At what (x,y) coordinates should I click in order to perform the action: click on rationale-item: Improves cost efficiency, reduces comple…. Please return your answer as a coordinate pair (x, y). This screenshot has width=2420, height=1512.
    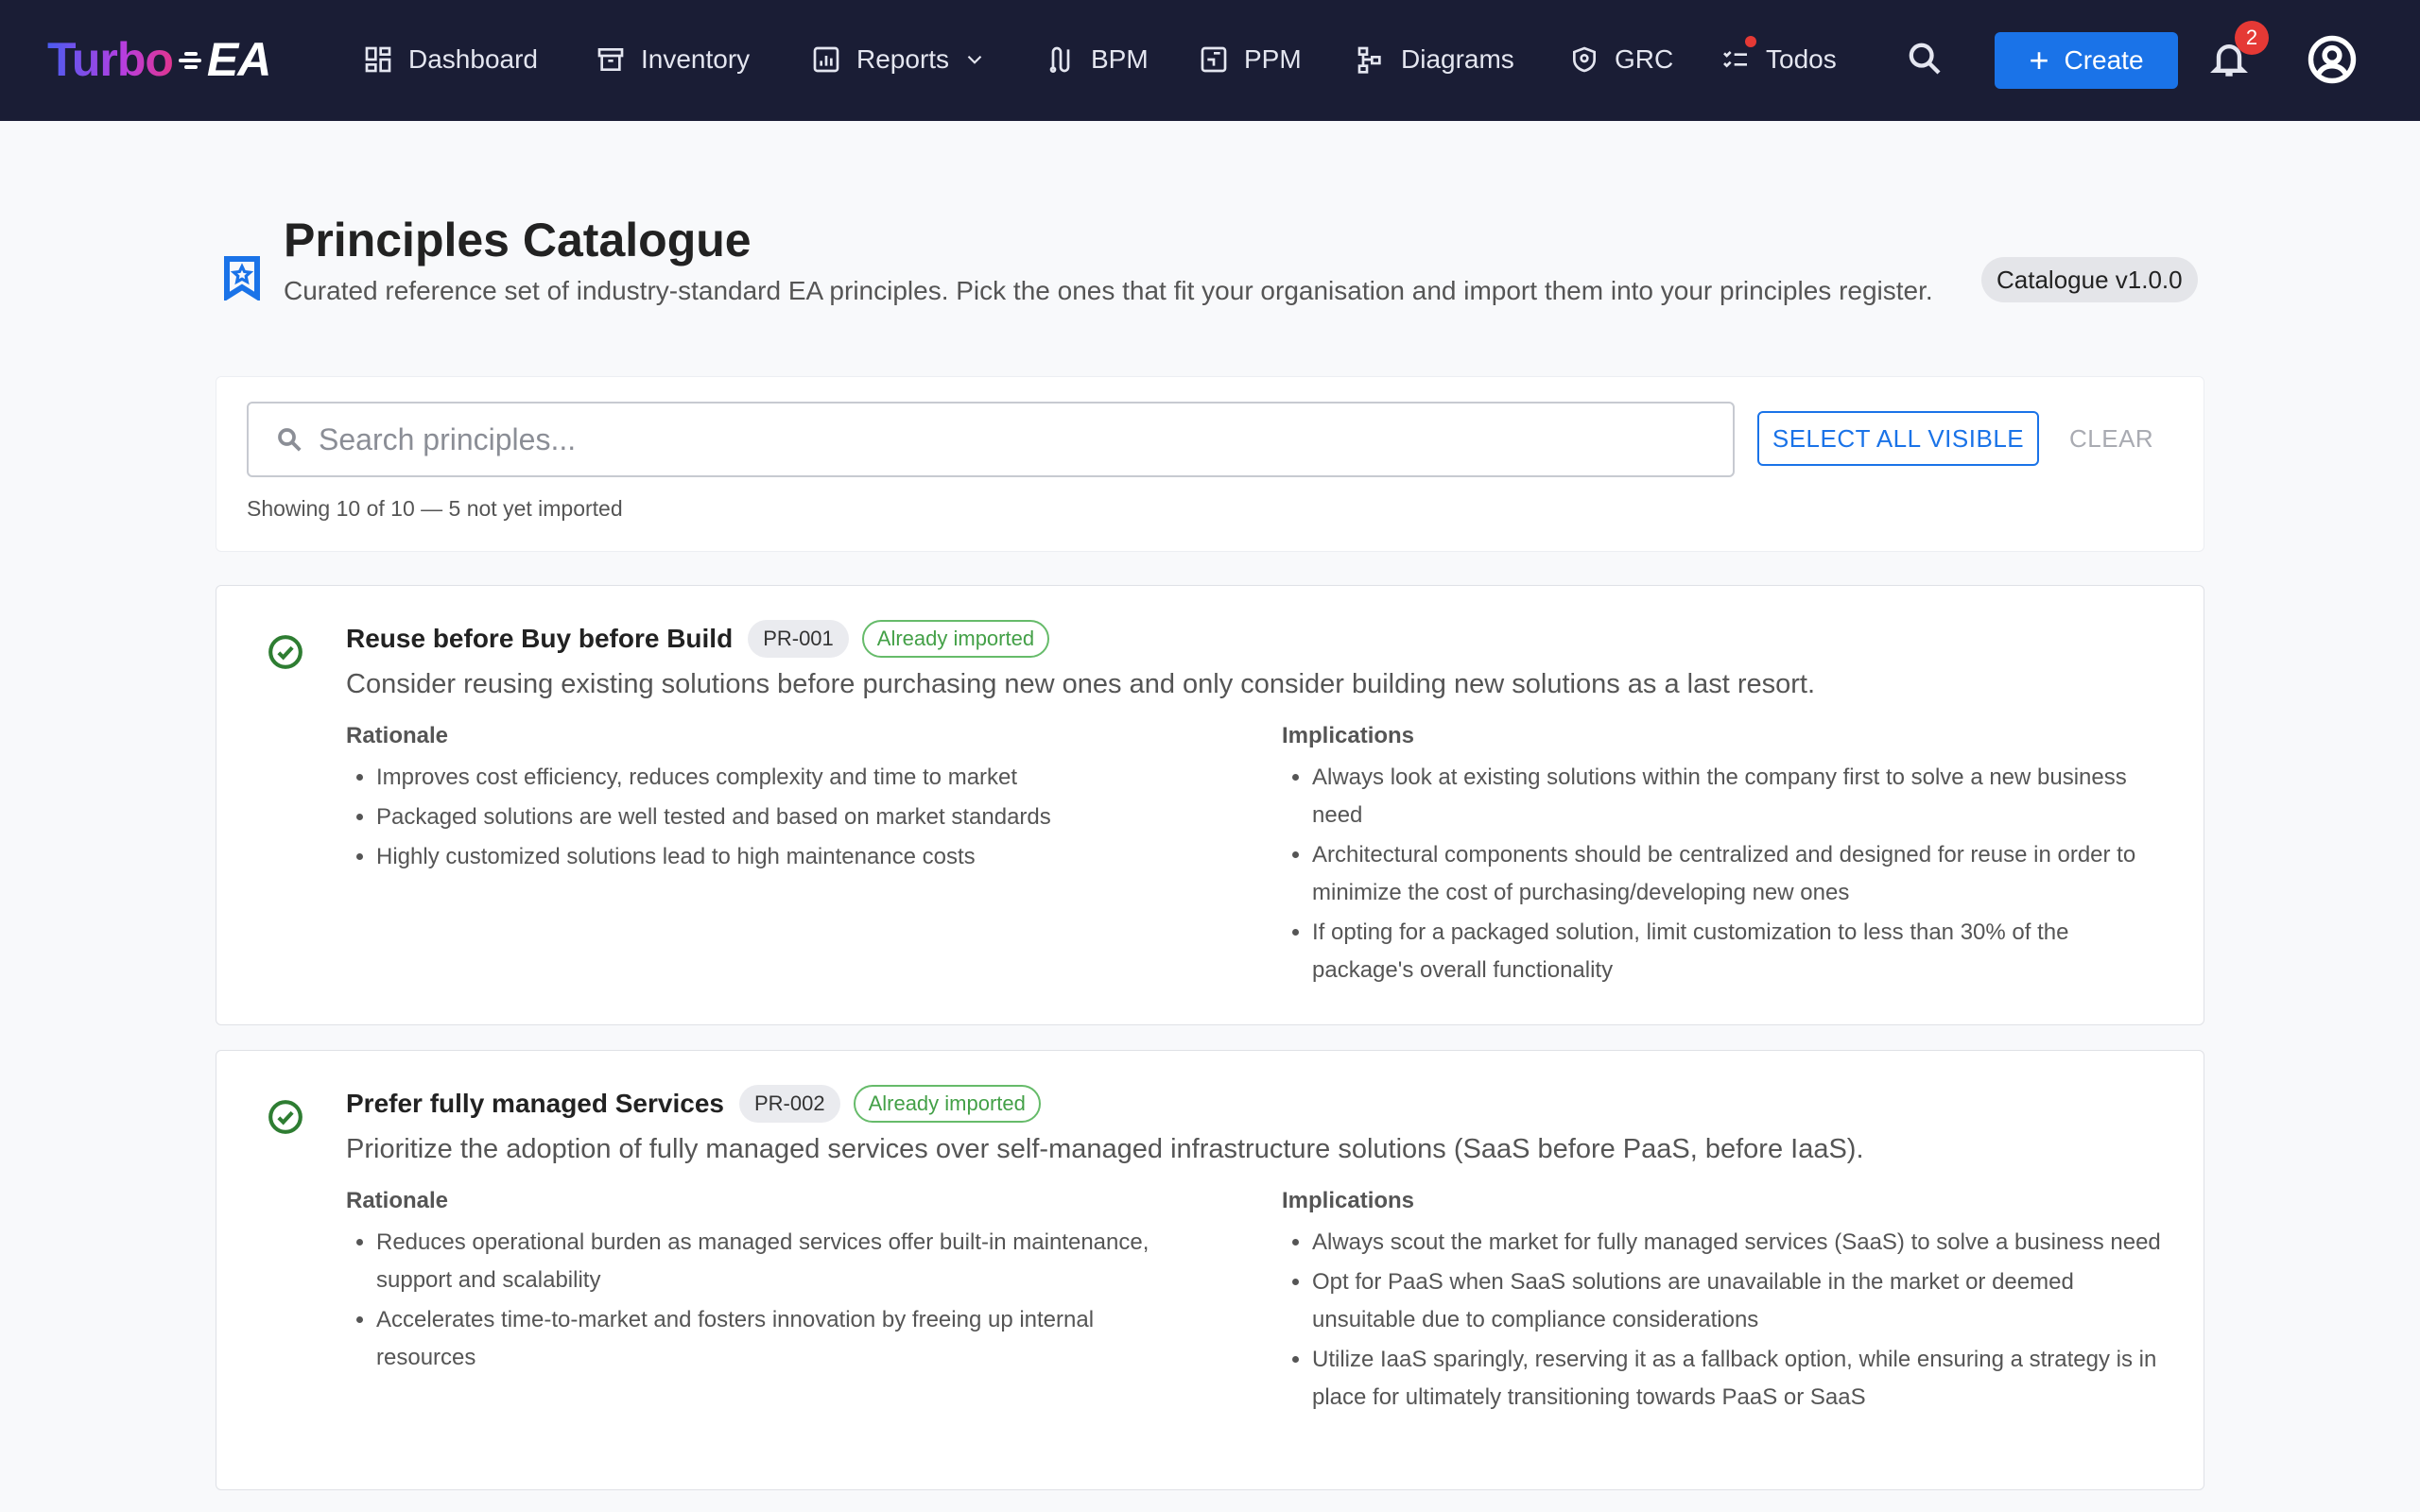
    Looking at the image, I should click on (786, 778).